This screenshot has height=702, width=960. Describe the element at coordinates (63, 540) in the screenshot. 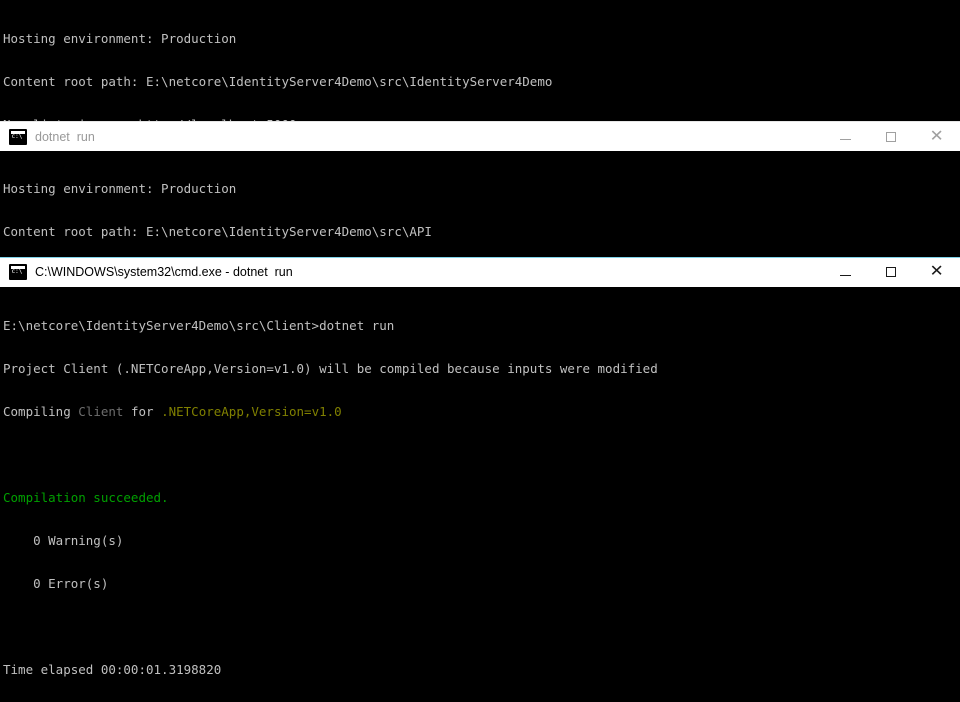

I see `console-line: 0 Warning(s)` at that location.